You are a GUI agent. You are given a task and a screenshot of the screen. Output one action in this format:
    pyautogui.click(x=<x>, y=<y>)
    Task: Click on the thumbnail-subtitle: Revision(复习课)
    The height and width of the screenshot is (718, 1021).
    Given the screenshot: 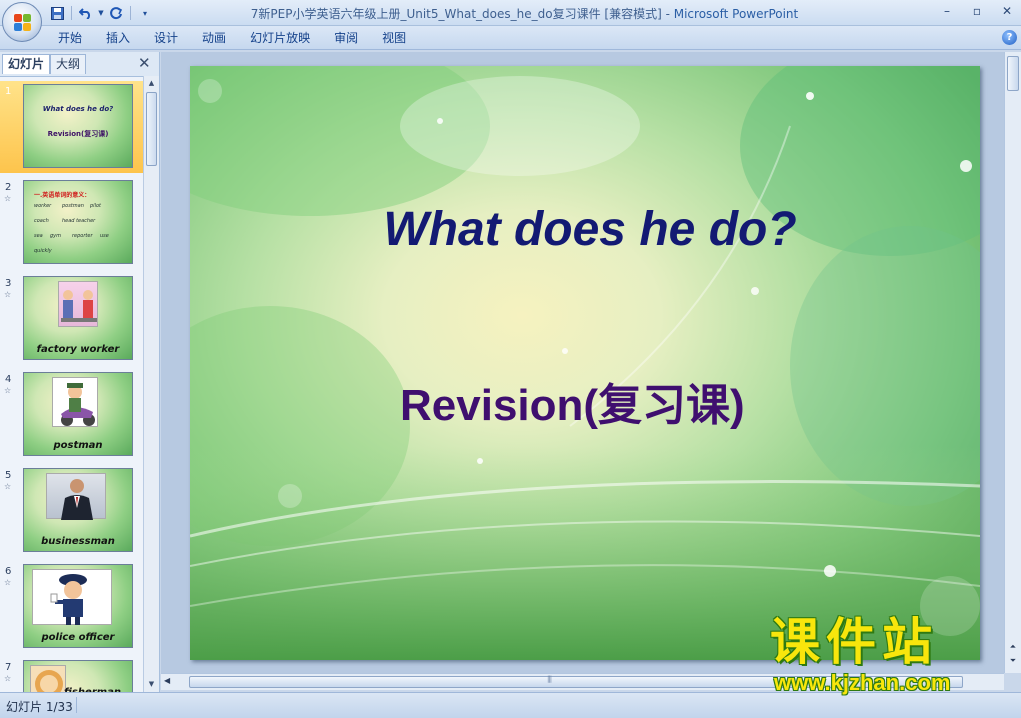 What is the action you would take?
    pyautogui.click(x=78, y=134)
    